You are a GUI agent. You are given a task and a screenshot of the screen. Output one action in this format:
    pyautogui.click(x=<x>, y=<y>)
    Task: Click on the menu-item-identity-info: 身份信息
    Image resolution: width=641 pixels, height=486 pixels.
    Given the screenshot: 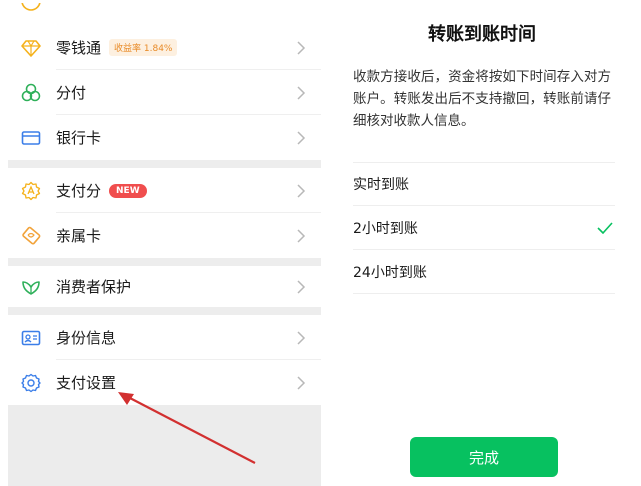 What is the action you would take?
    pyautogui.click(x=164, y=337)
    